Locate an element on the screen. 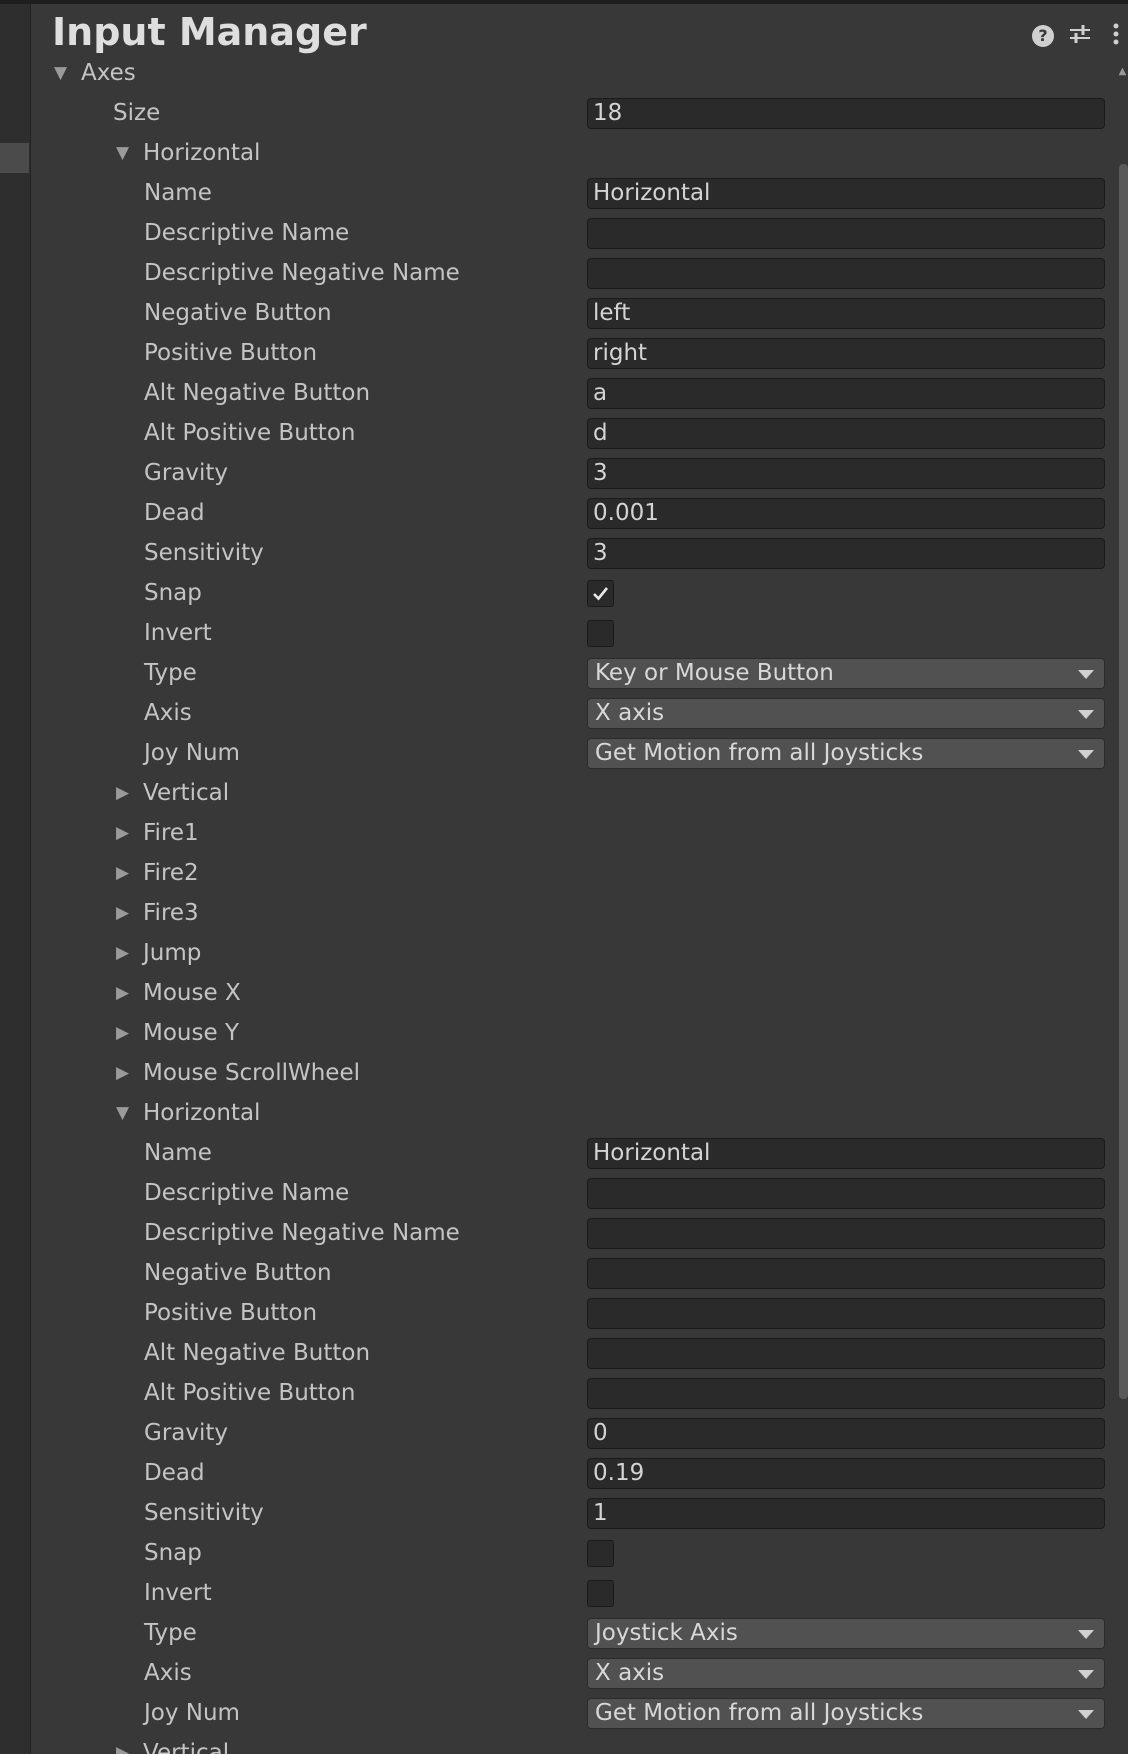 This screenshot has height=1754, width=1128. size-field: 18 is located at coordinates (846, 113).